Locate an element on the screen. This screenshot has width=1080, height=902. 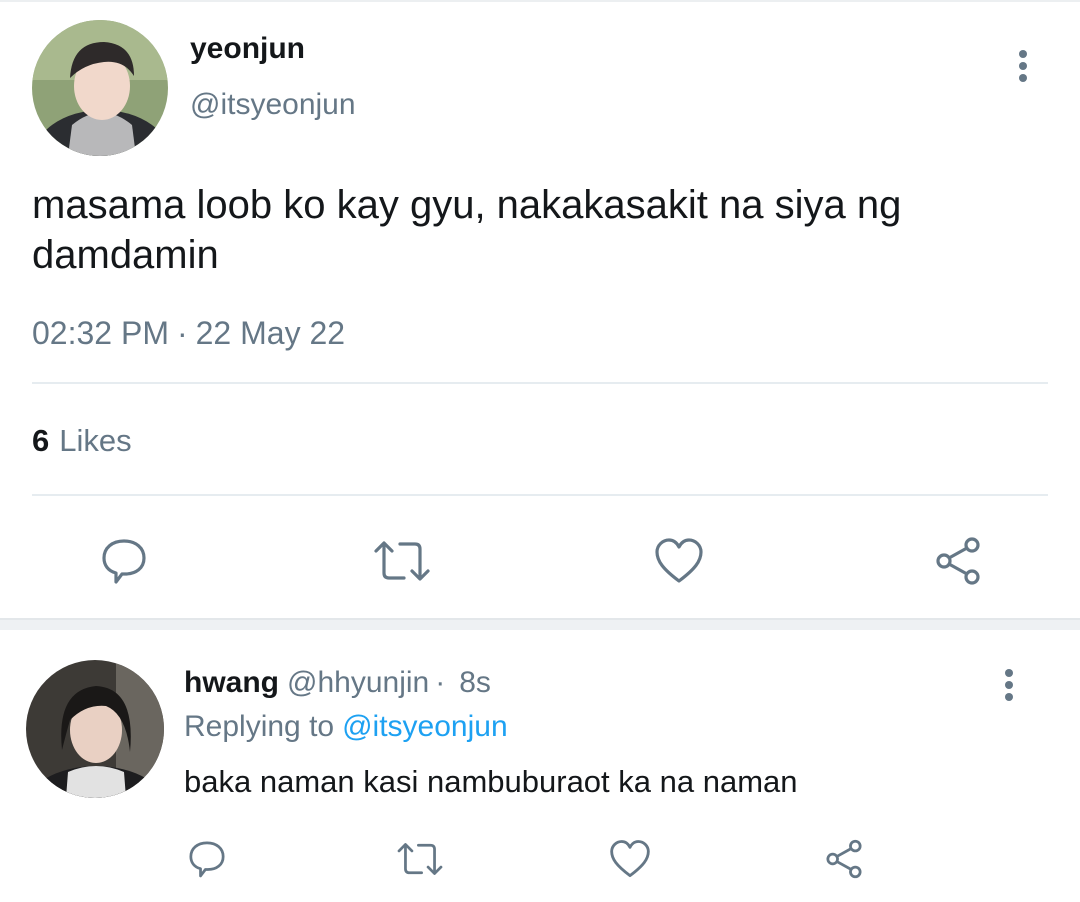
author-name: yeonjun is located at coordinates (247, 49).